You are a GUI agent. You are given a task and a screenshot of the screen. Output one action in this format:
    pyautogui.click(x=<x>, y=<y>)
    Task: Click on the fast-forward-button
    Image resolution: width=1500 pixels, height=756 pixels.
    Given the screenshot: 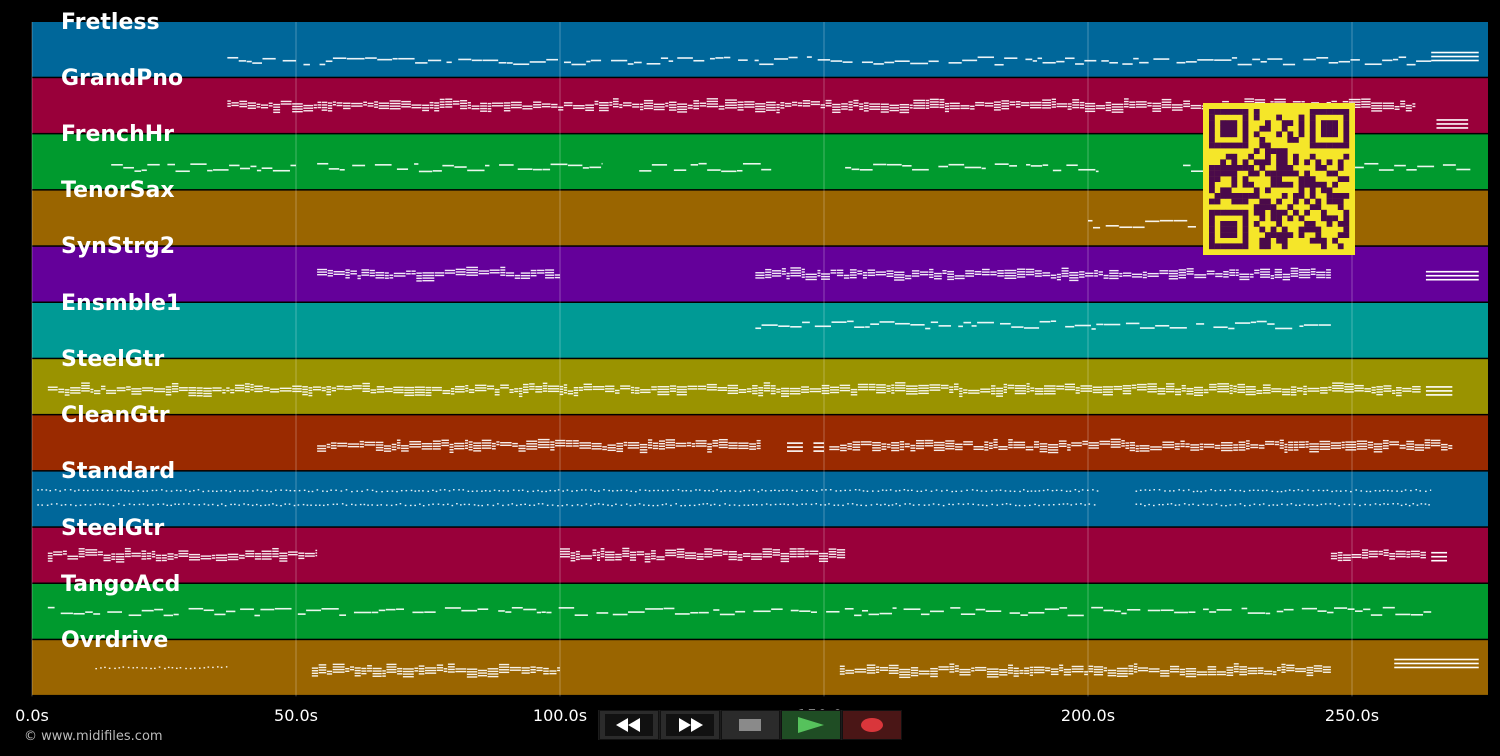 What is the action you would take?
    pyautogui.click(x=689, y=725)
    